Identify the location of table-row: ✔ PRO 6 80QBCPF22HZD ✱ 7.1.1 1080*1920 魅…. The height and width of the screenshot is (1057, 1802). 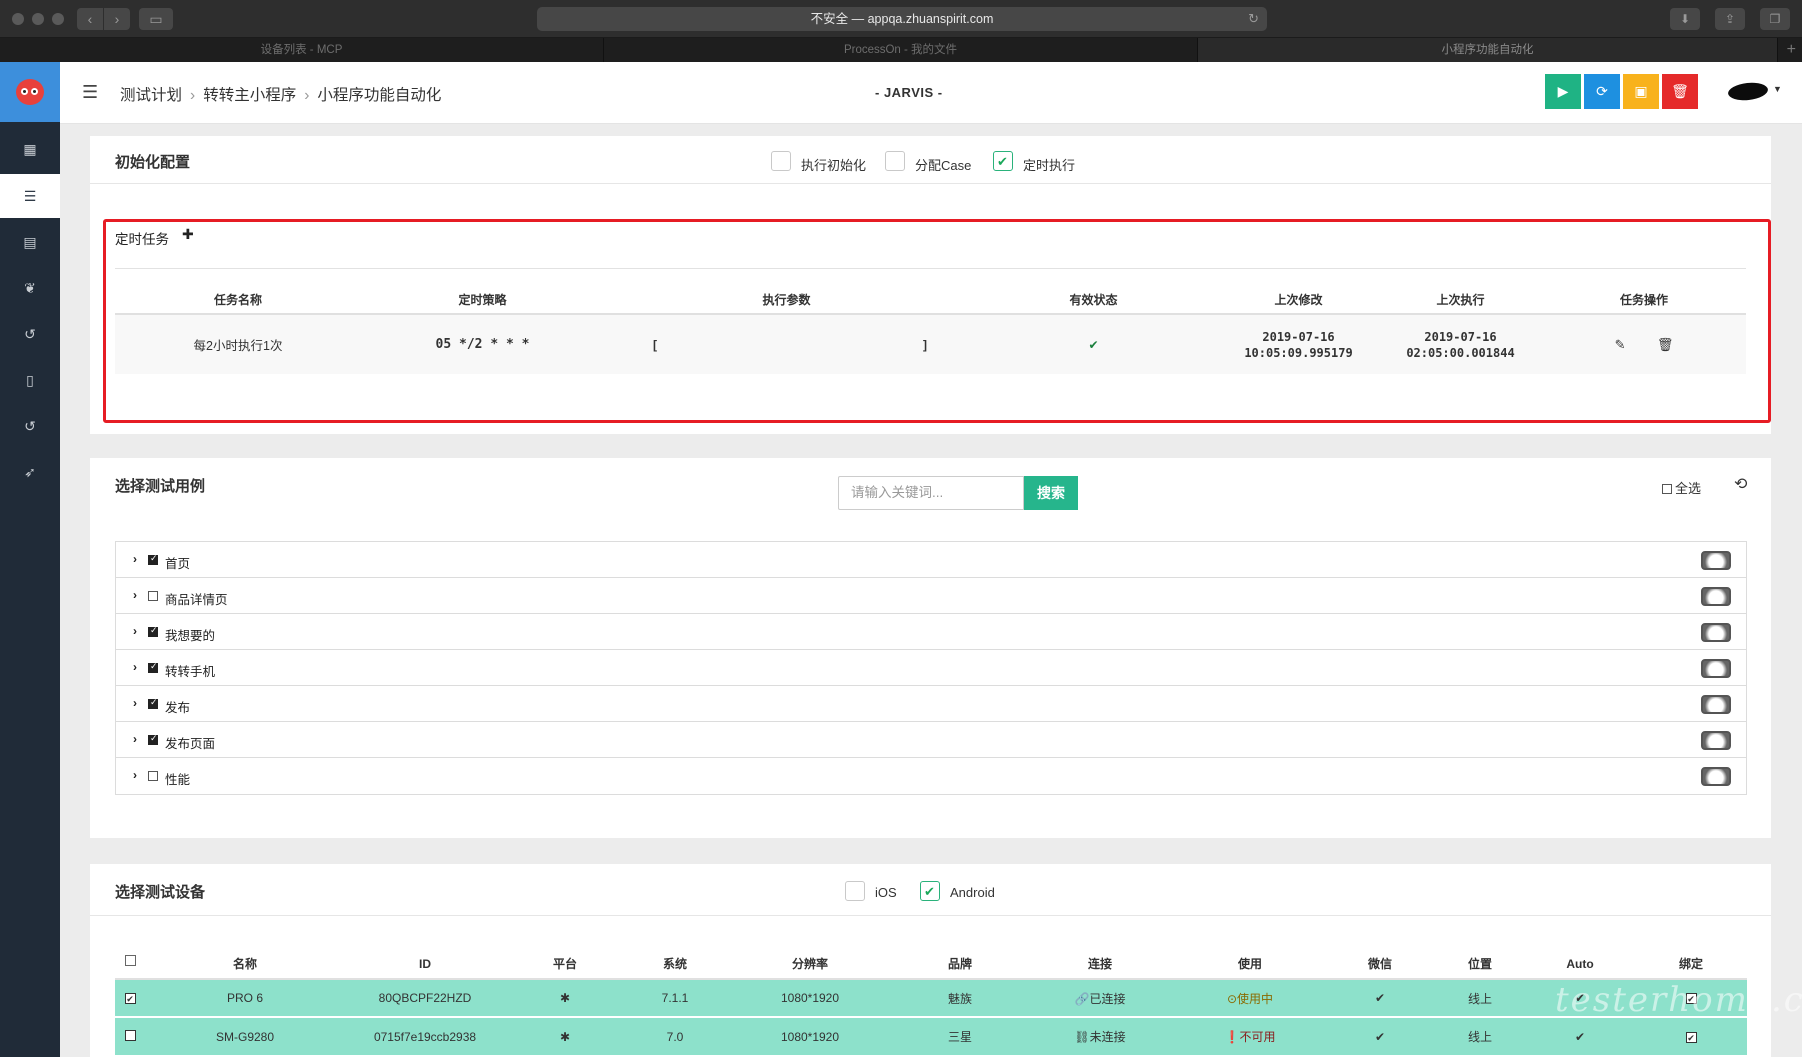
(931, 998).